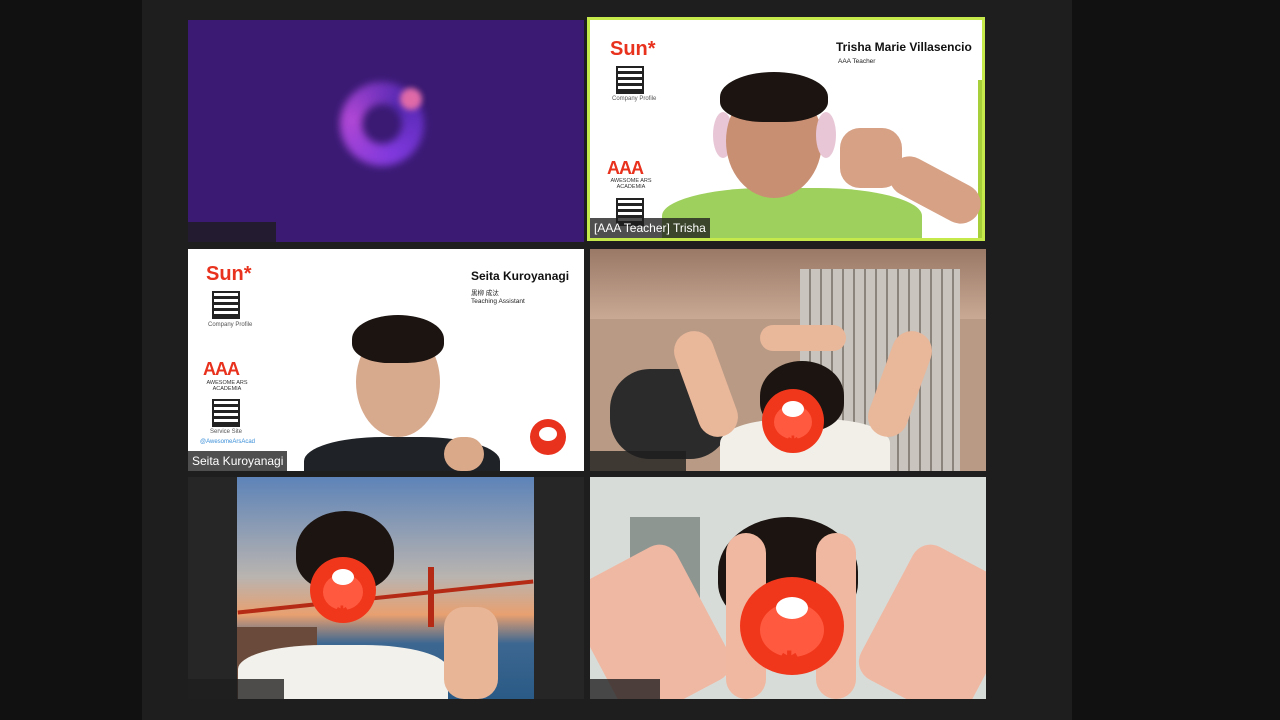  I want to click on headphones-icon, so click(826, 135).